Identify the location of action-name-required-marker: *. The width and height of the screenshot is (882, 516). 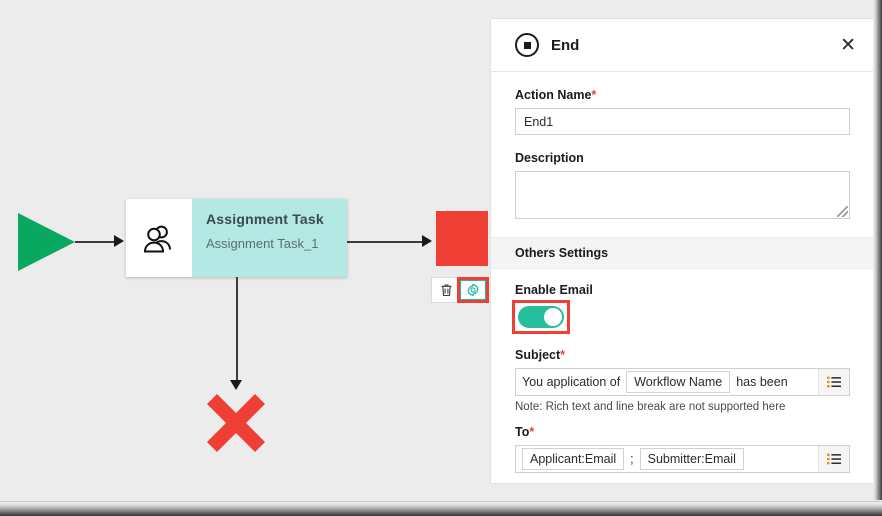
(594, 95).